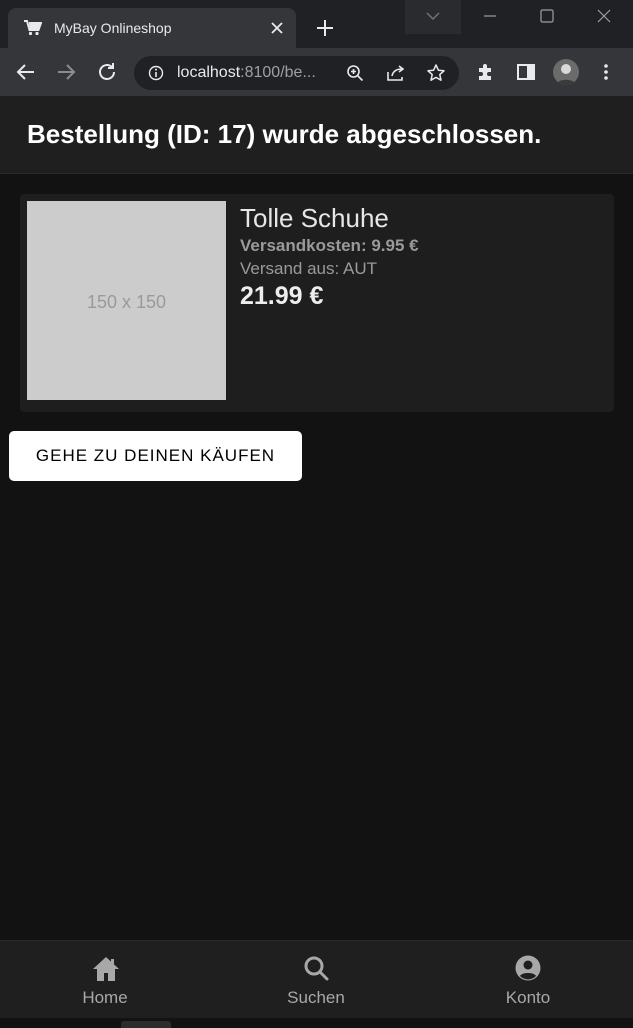 Image resolution: width=633 pixels, height=1028 pixels. What do you see at coordinates (325, 28) in the screenshot?
I see `new-tab-icon` at bounding box center [325, 28].